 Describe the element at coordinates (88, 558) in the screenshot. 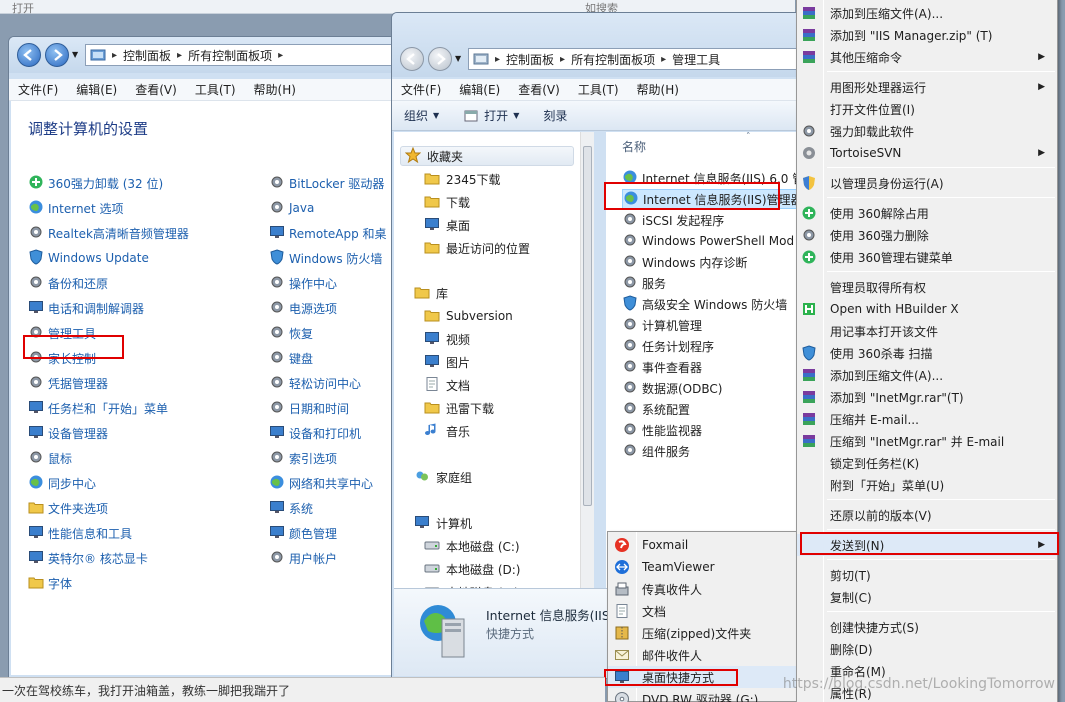

I see `control-panel-item: 英特尔® 核芯显卡` at that location.